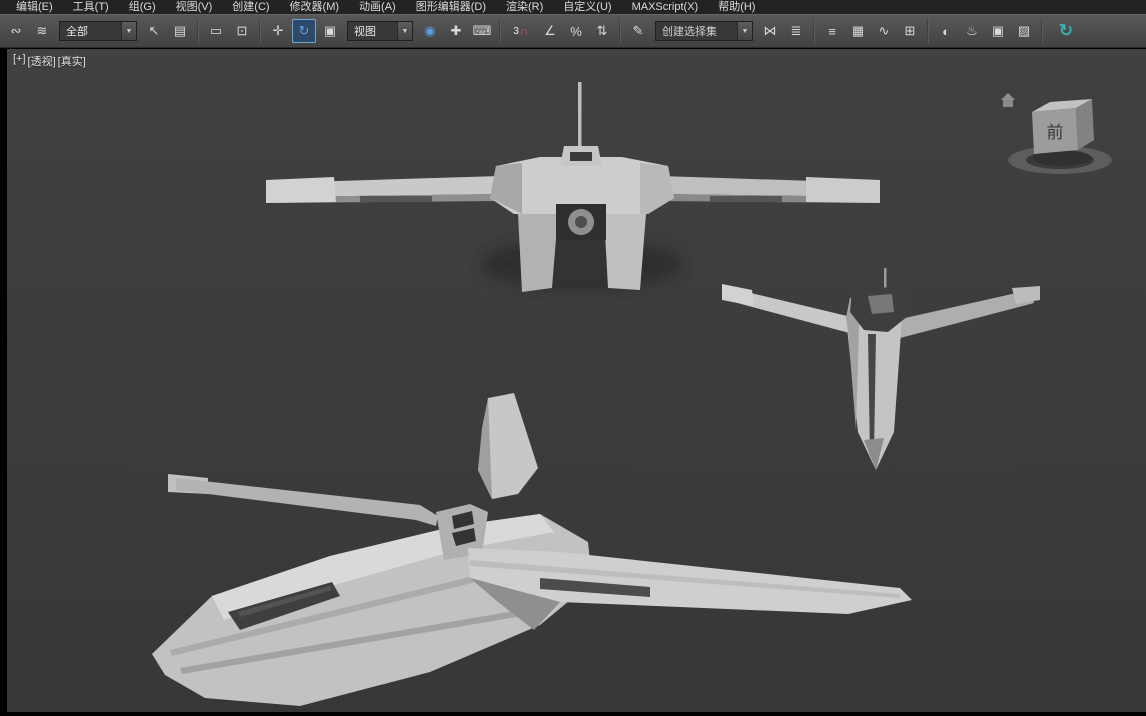 Image resolution: width=1146 pixels, height=716 pixels. I want to click on tail-detail, so click(881, 304).